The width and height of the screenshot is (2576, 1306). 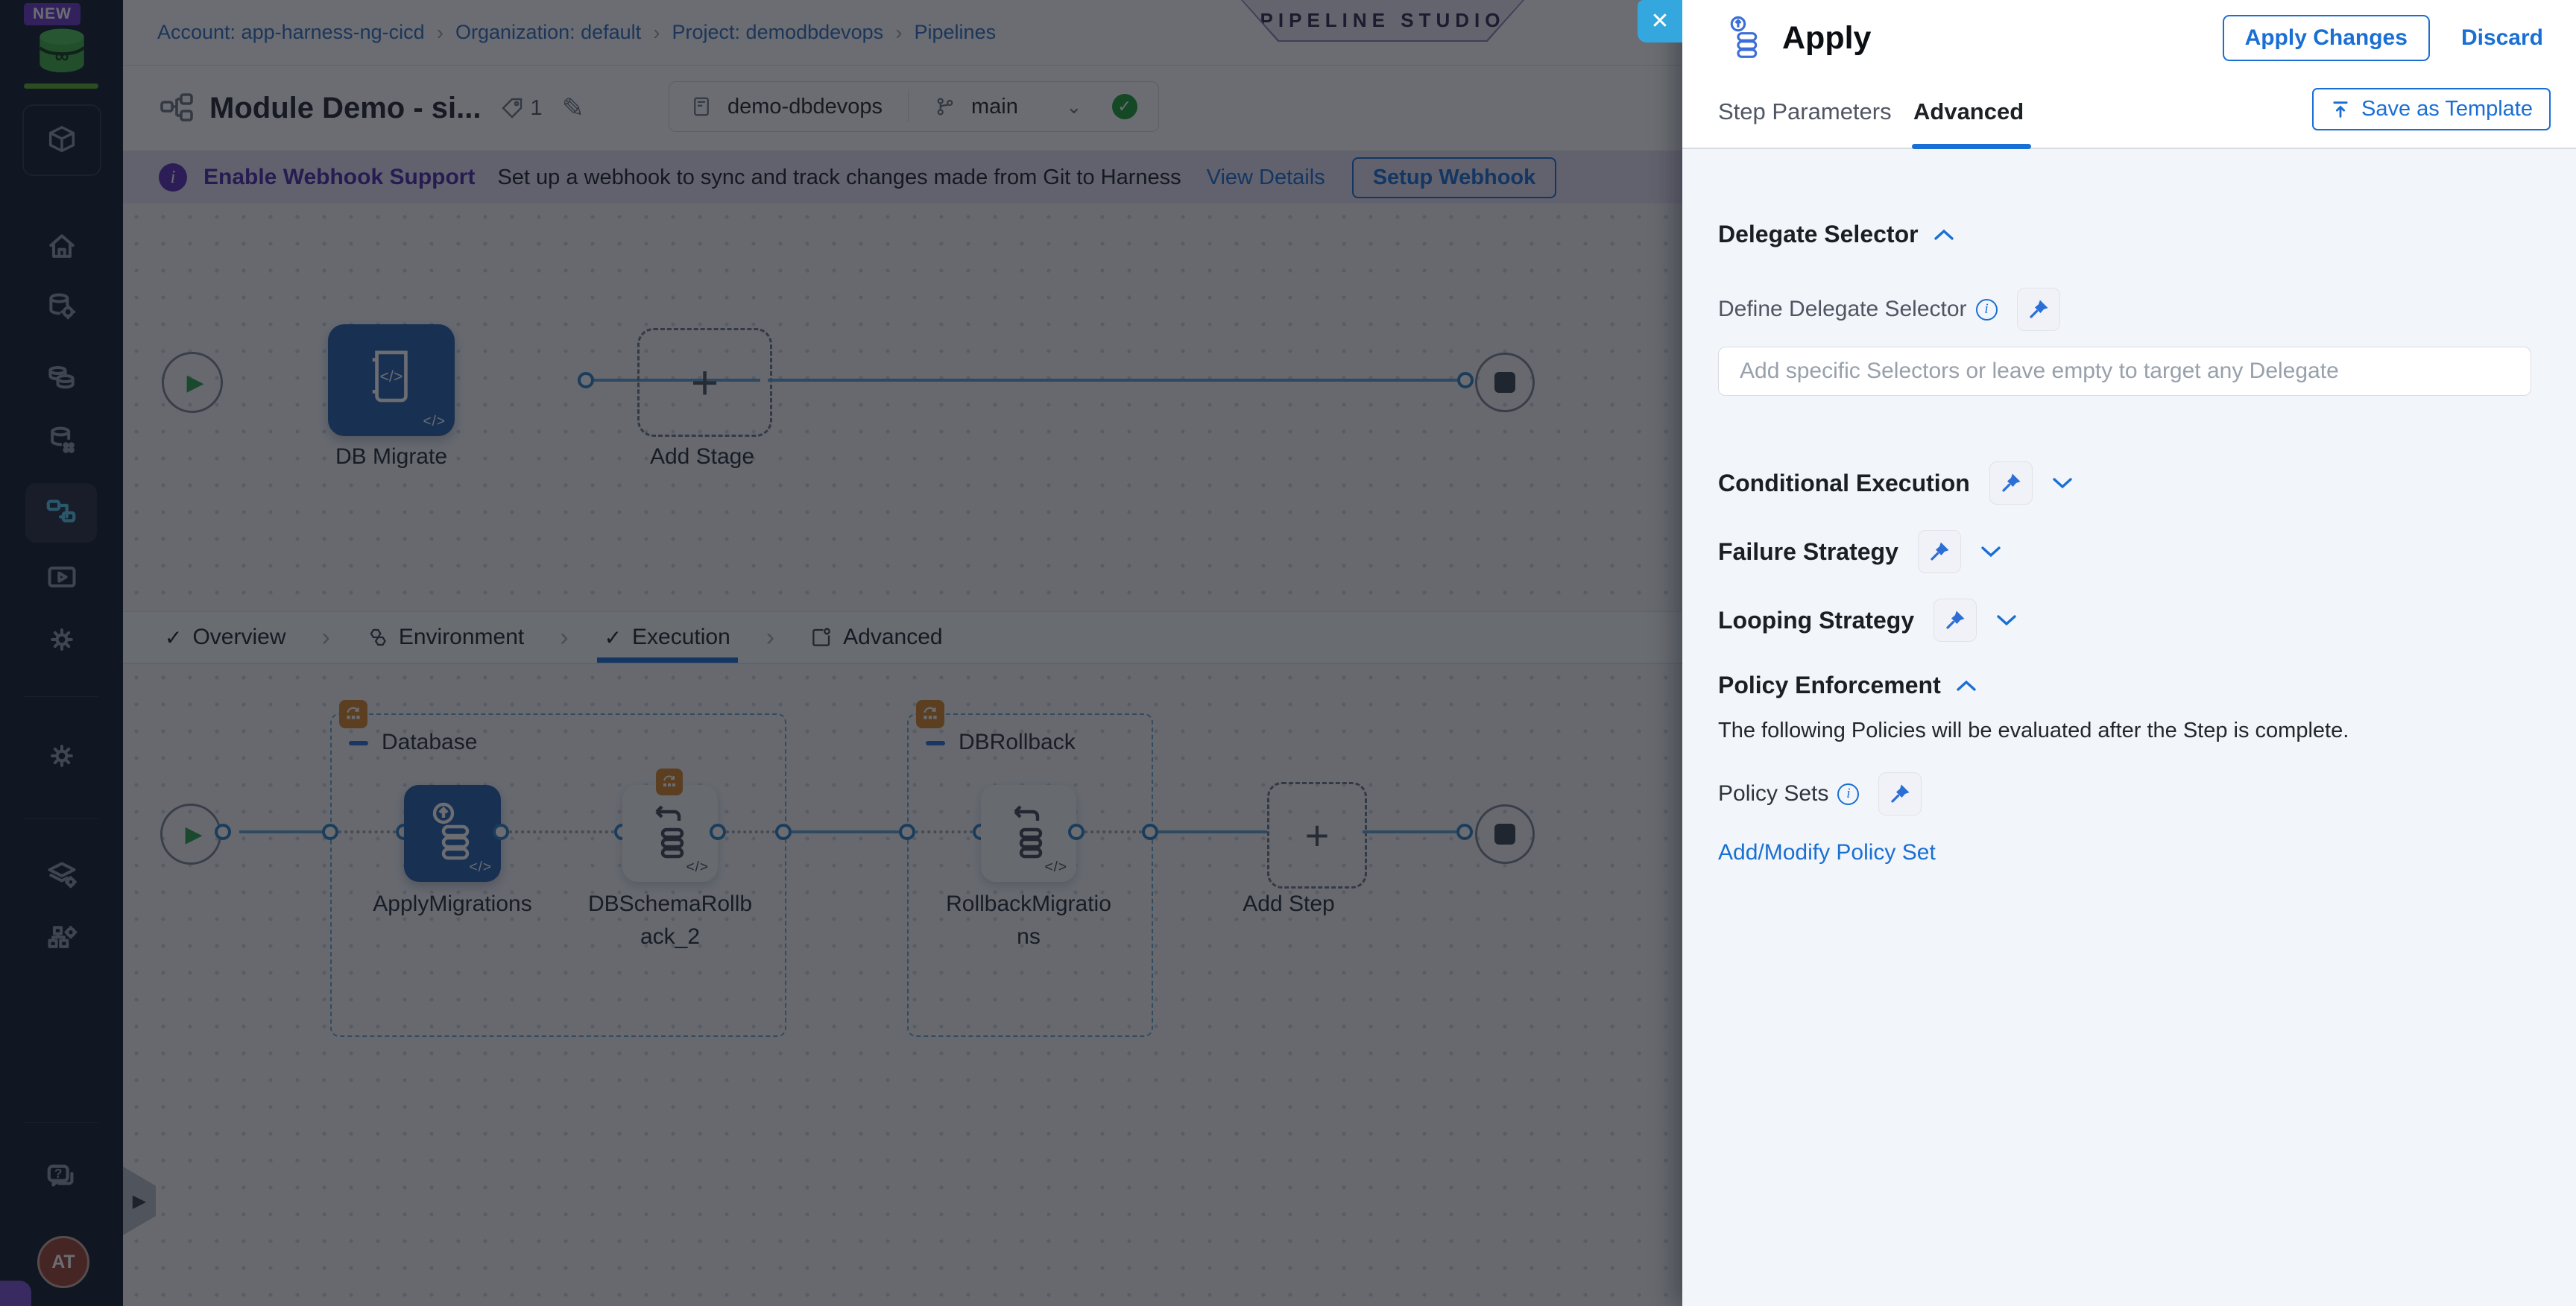 What do you see at coordinates (2124, 551) in the screenshot?
I see `failure-strategy-row: Failure Strategy` at bounding box center [2124, 551].